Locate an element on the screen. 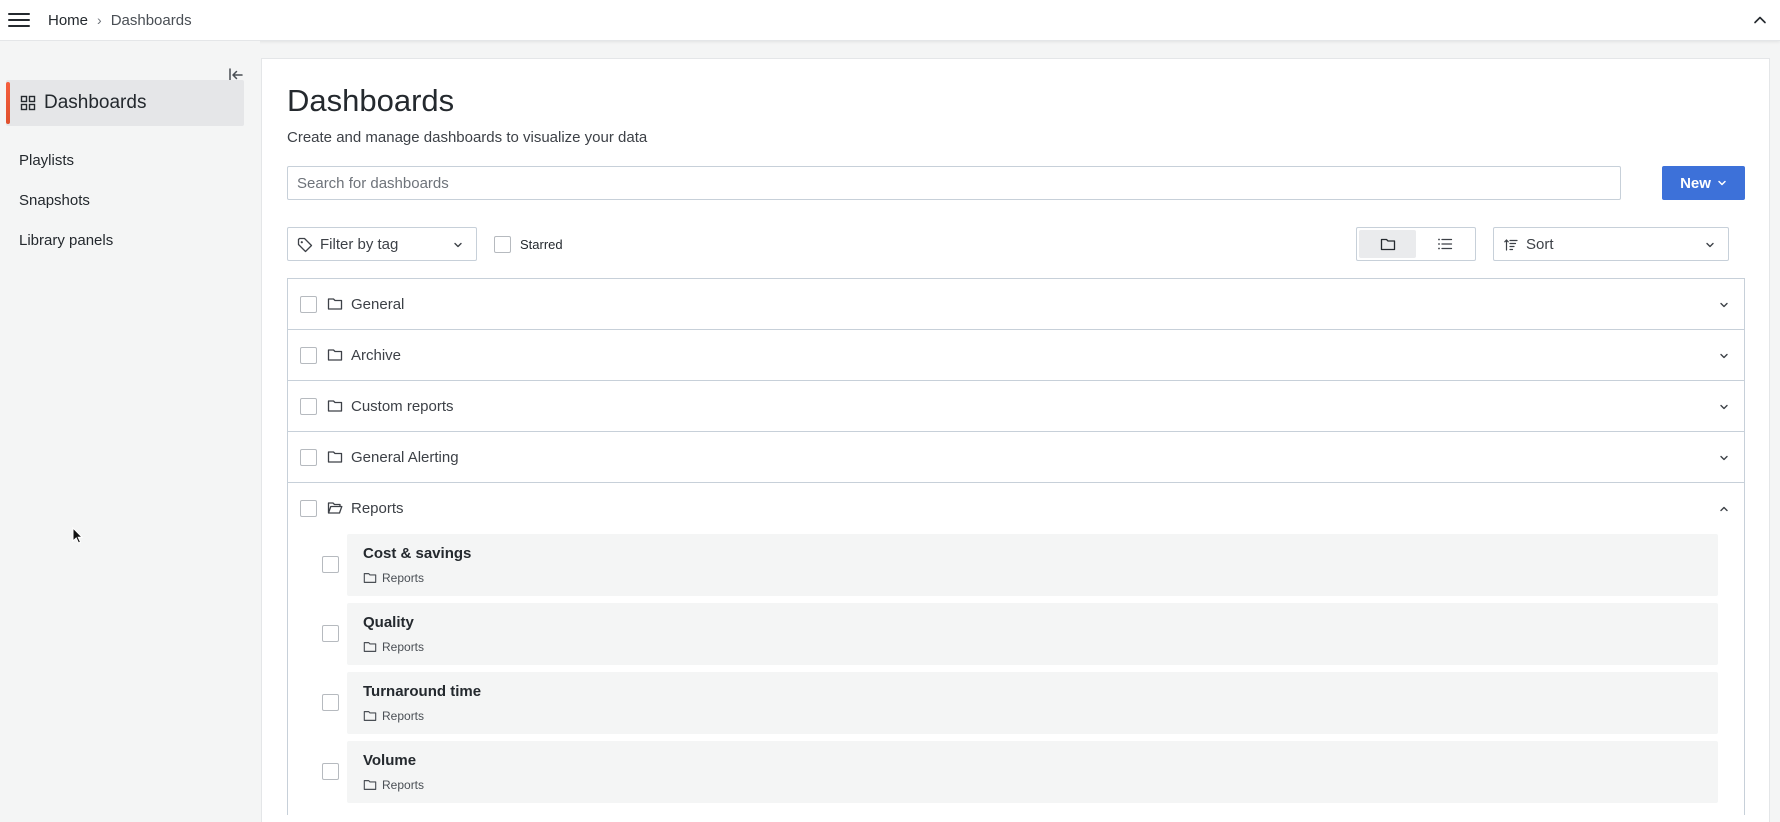 The height and width of the screenshot is (822, 1780). active-indicator is located at coordinates (8, 103).